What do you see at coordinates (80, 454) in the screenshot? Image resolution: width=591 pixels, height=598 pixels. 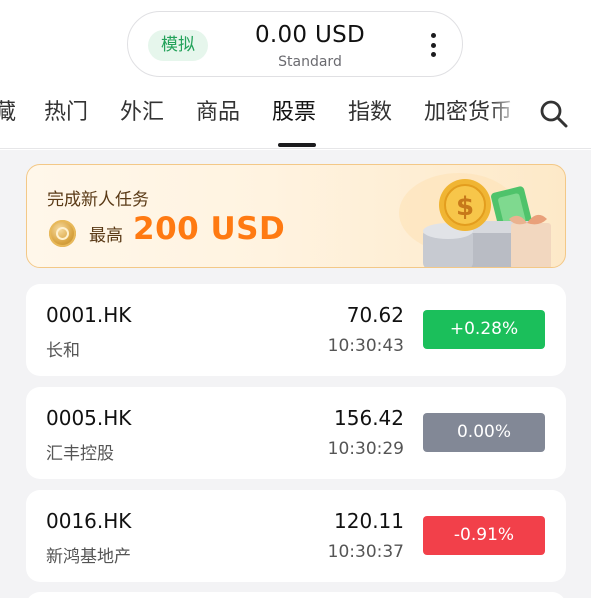 I see `stock-name: 汇丰控股` at bounding box center [80, 454].